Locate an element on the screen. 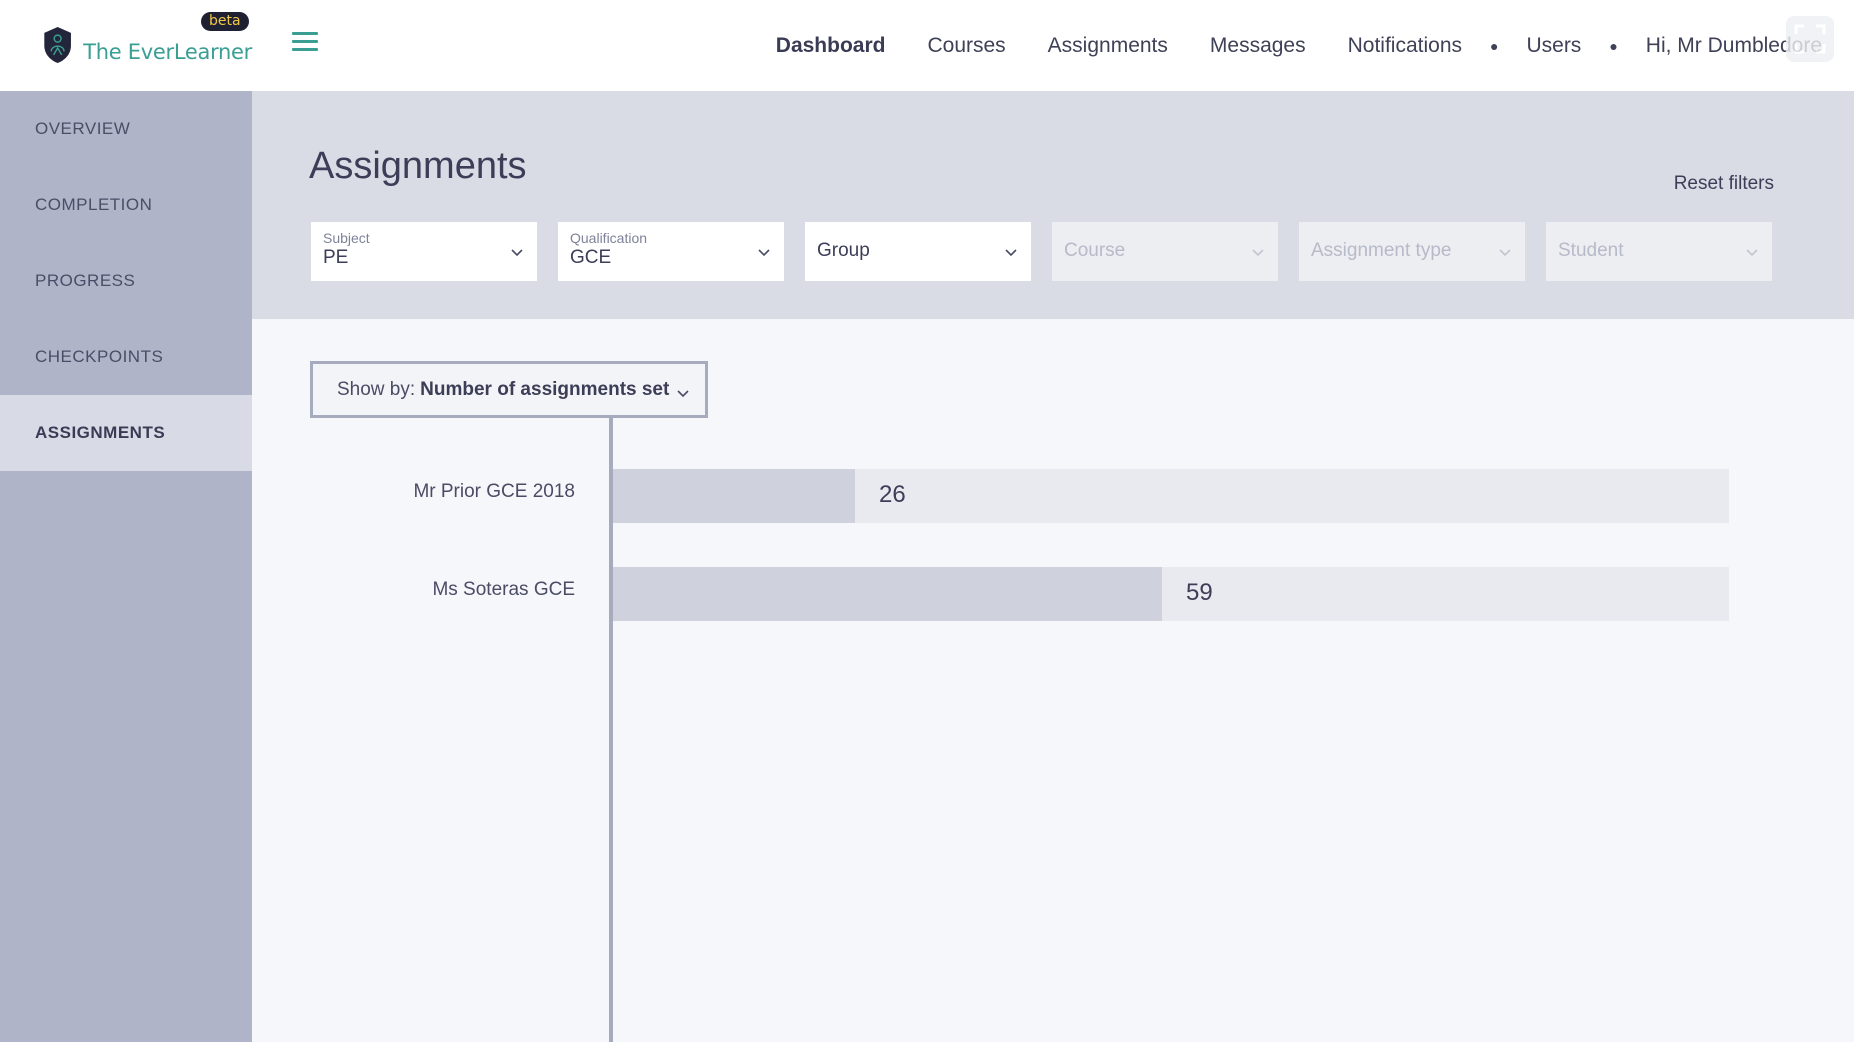 The height and width of the screenshot is (1042, 1854). brand-logo: The EverLearner beta is located at coordinates (147, 45).